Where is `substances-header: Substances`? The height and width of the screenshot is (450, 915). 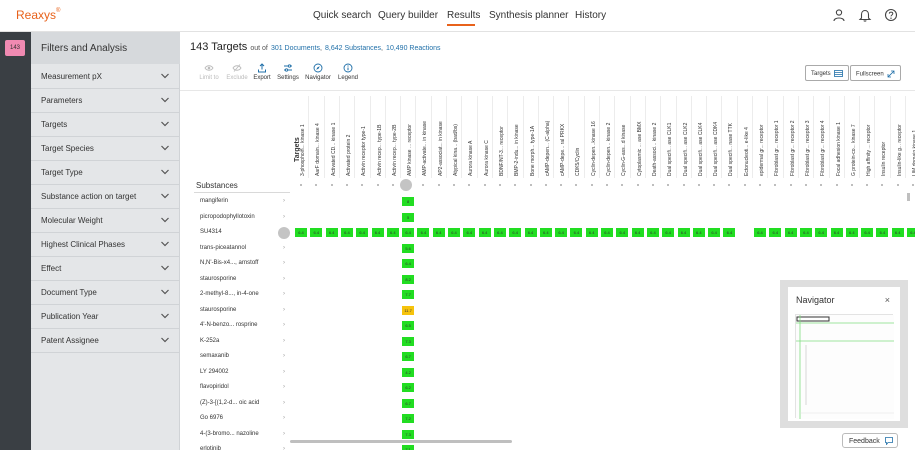 substances-header: Substances is located at coordinates (243, 185).